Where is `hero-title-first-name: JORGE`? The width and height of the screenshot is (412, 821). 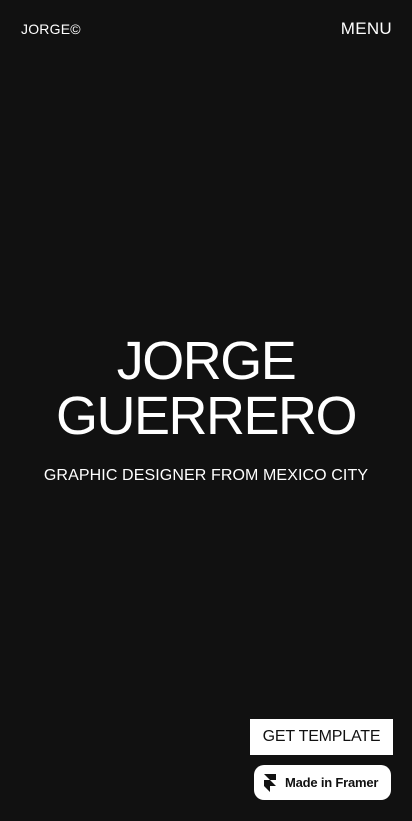
hero-title-first-name: JORGE is located at coordinates (206, 361).